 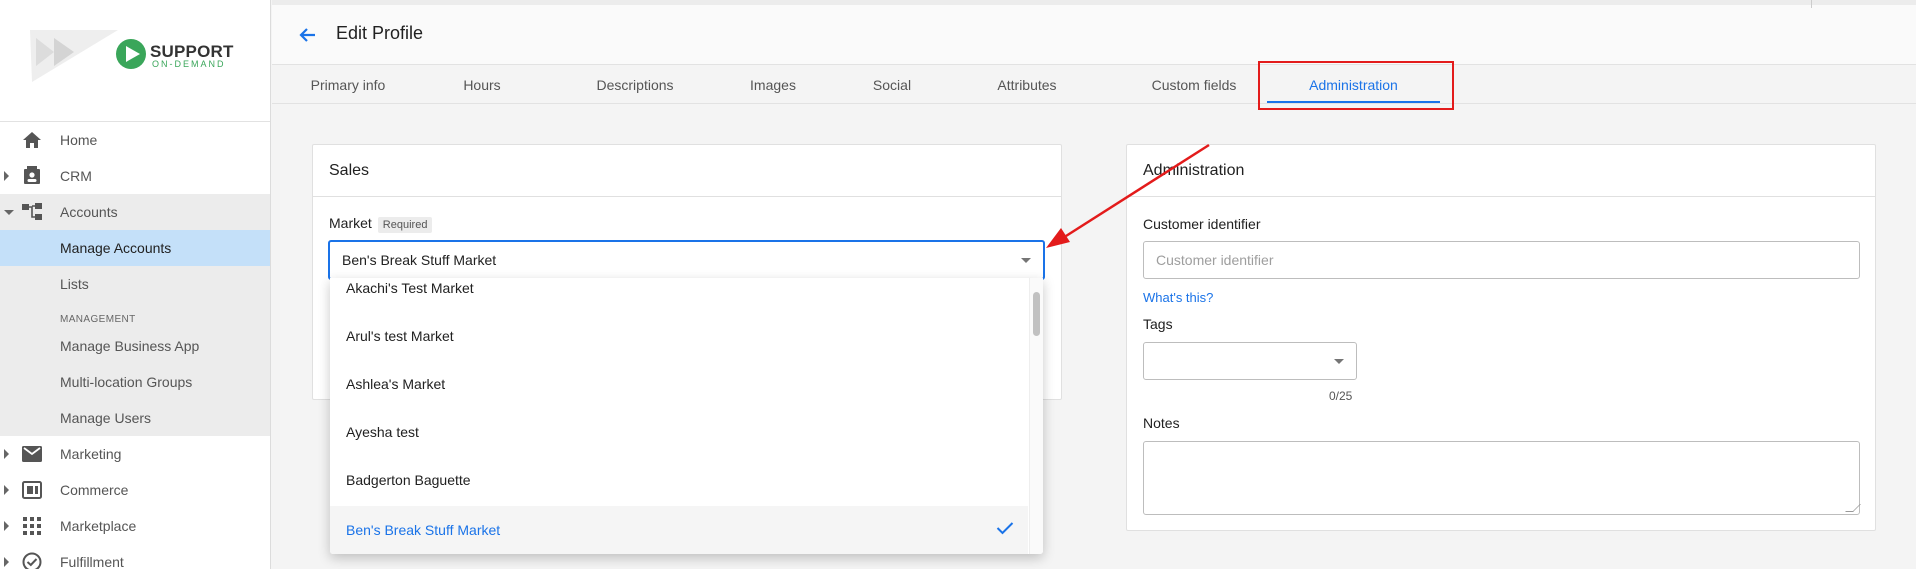 What do you see at coordinates (94, 490) in the screenshot?
I see `sidebar-item-label: Commerce` at bounding box center [94, 490].